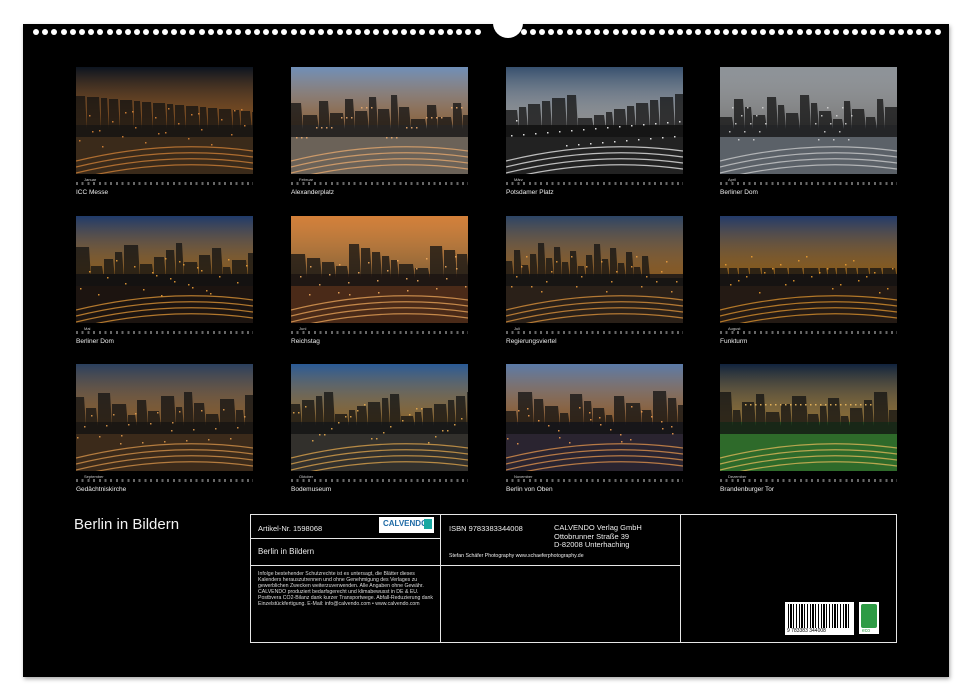 The height and width of the screenshot is (700, 971). I want to click on photo-caption: Berliner Dom, so click(739, 192).